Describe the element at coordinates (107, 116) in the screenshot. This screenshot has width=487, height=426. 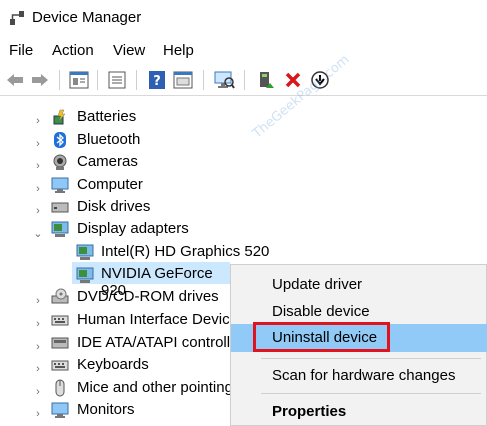
I see `tree-item-label: Batteries` at that location.